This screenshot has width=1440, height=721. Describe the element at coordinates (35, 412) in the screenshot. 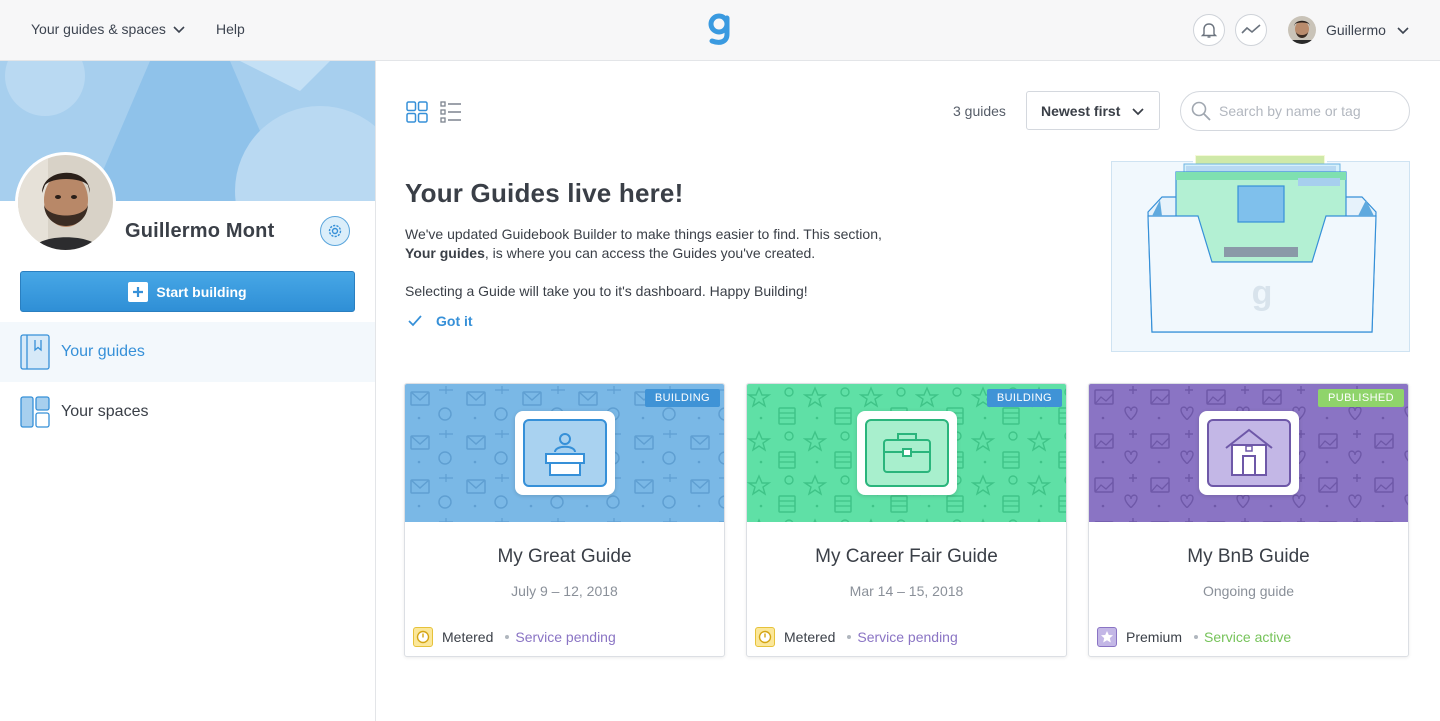

I see `spaces-icon` at that location.